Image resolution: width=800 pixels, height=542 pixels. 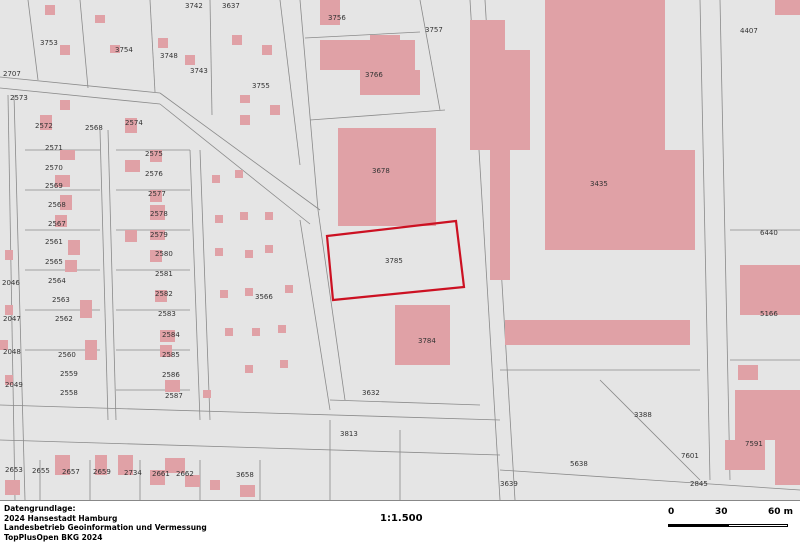 I want to click on parcel-number-label: 2567, so click(x=57, y=224).